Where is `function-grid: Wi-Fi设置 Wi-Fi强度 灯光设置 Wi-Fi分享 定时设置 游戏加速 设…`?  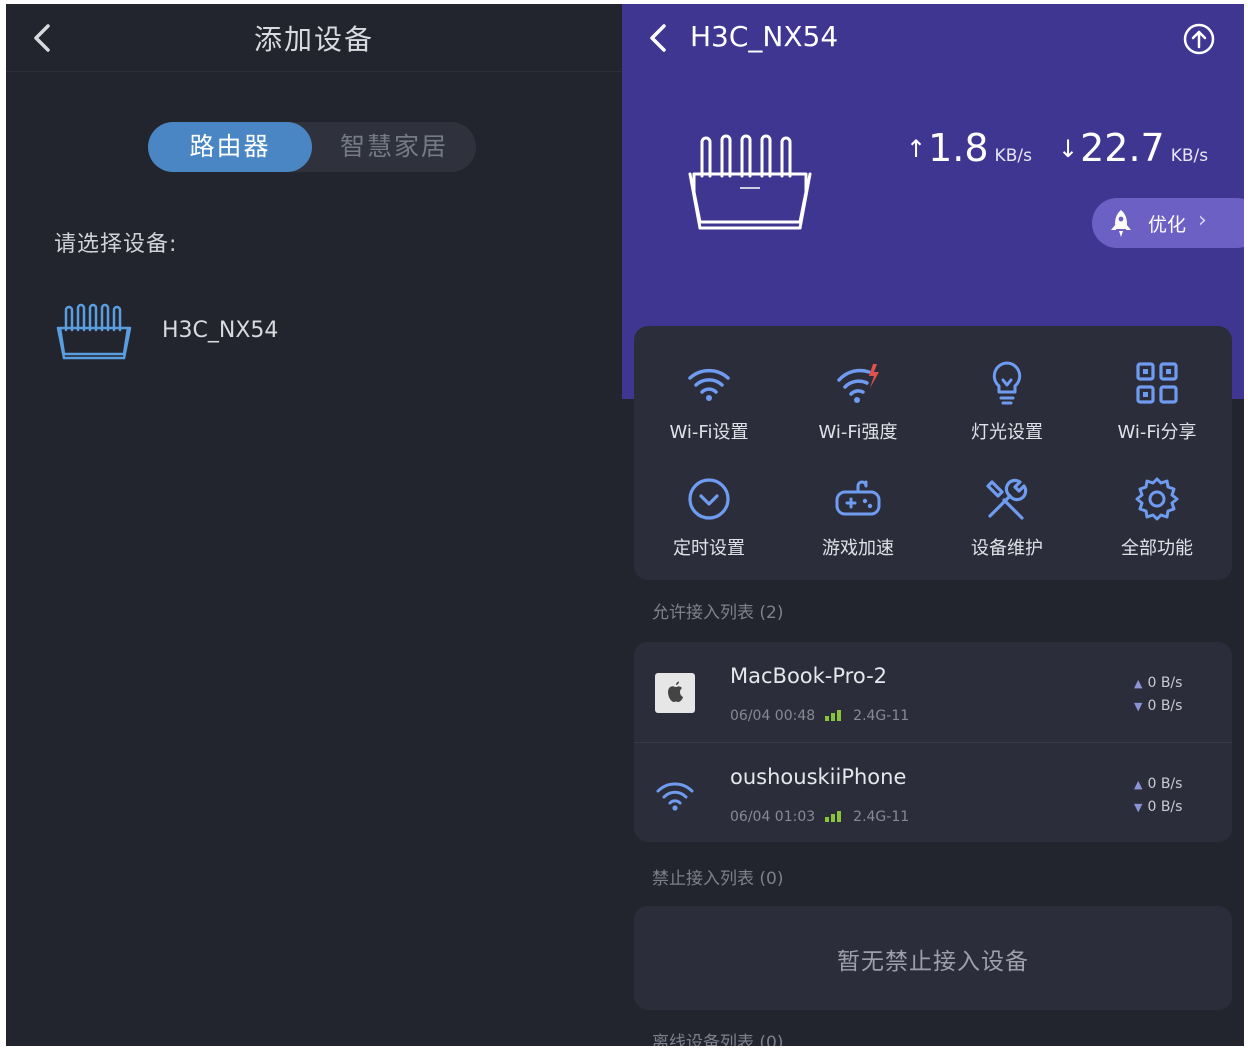 function-grid: Wi-Fi设置 Wi-Fi强度 灯光设置 Wi-Fi分享 定时设置 游戏加速 设… is located at coordinates (933, 453).